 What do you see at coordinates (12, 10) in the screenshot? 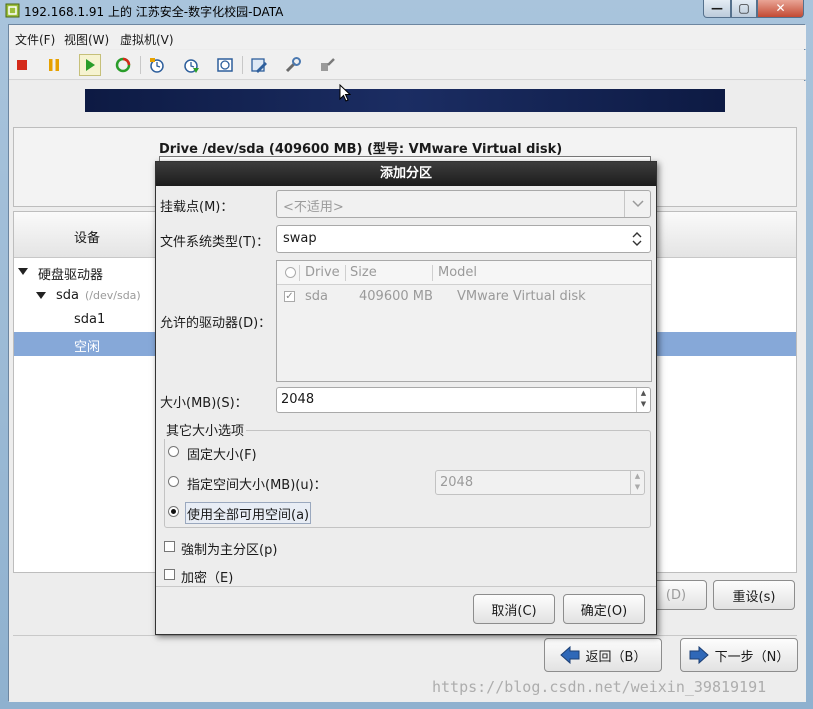
I see `vmware-app-icon` at bounding box center [12, 10].